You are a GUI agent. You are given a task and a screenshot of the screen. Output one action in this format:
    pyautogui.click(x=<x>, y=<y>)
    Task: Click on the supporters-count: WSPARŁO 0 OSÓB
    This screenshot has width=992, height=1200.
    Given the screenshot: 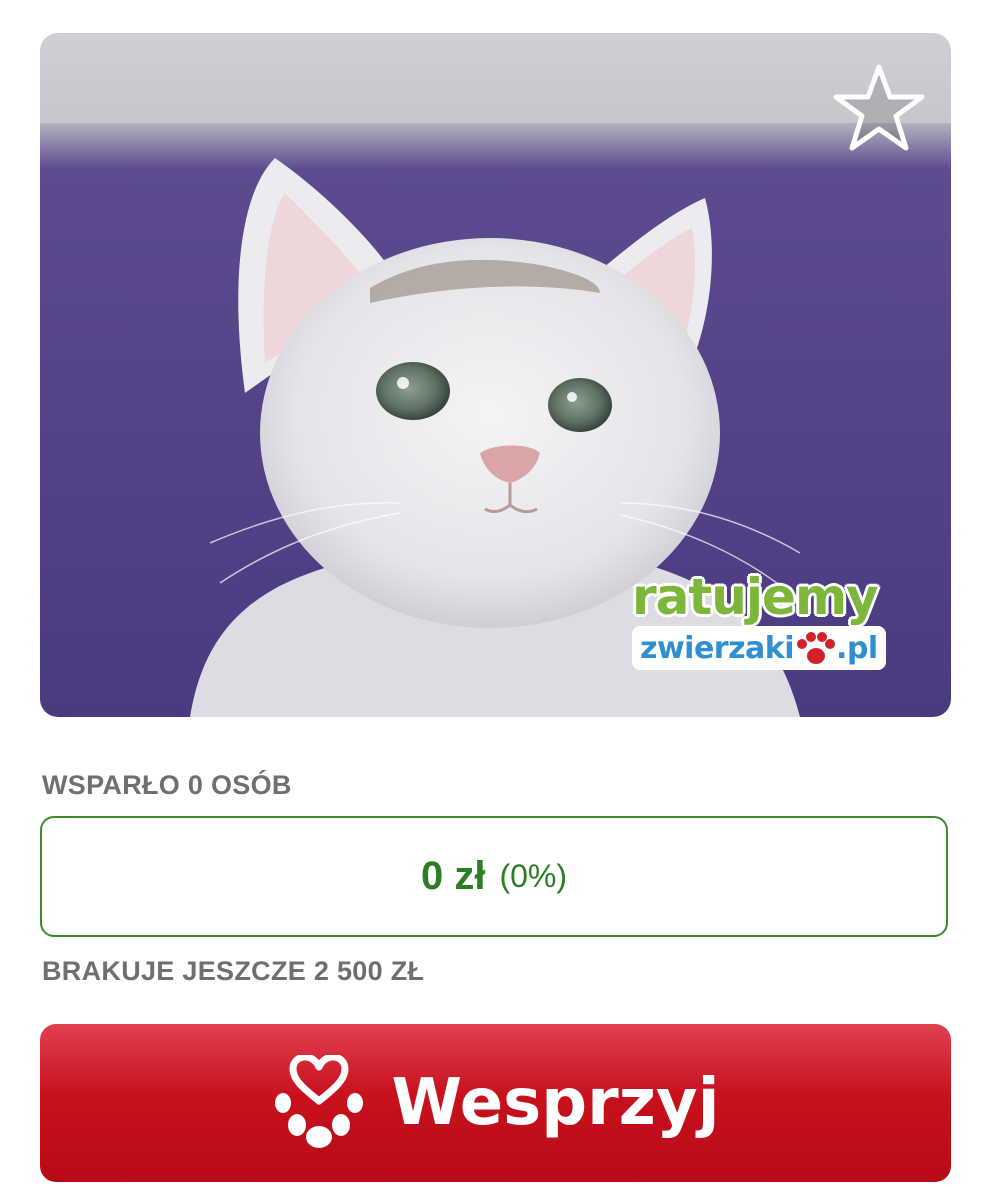 What is the action you would take?
    pyautogui.click(x=167, y=785)
    